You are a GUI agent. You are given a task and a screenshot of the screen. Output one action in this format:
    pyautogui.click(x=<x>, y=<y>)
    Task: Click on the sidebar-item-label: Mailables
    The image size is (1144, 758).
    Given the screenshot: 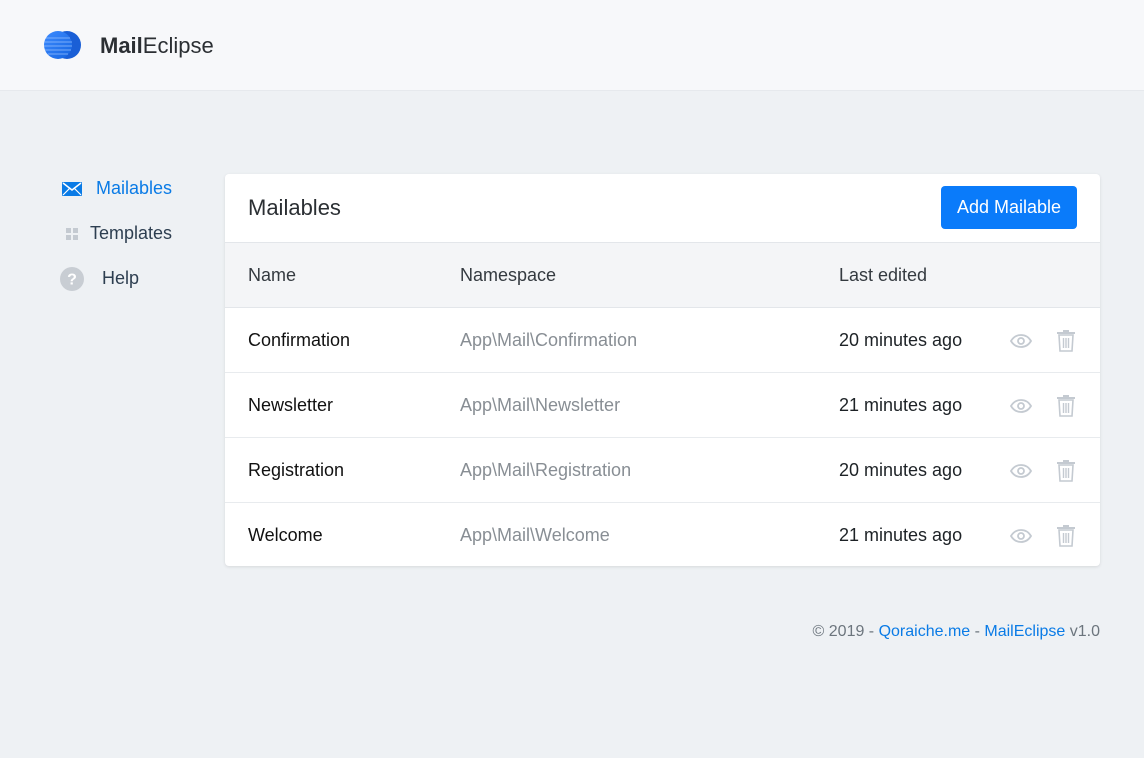 What is the action you would take?
    pyautogui.click(x=134, y=188)
    